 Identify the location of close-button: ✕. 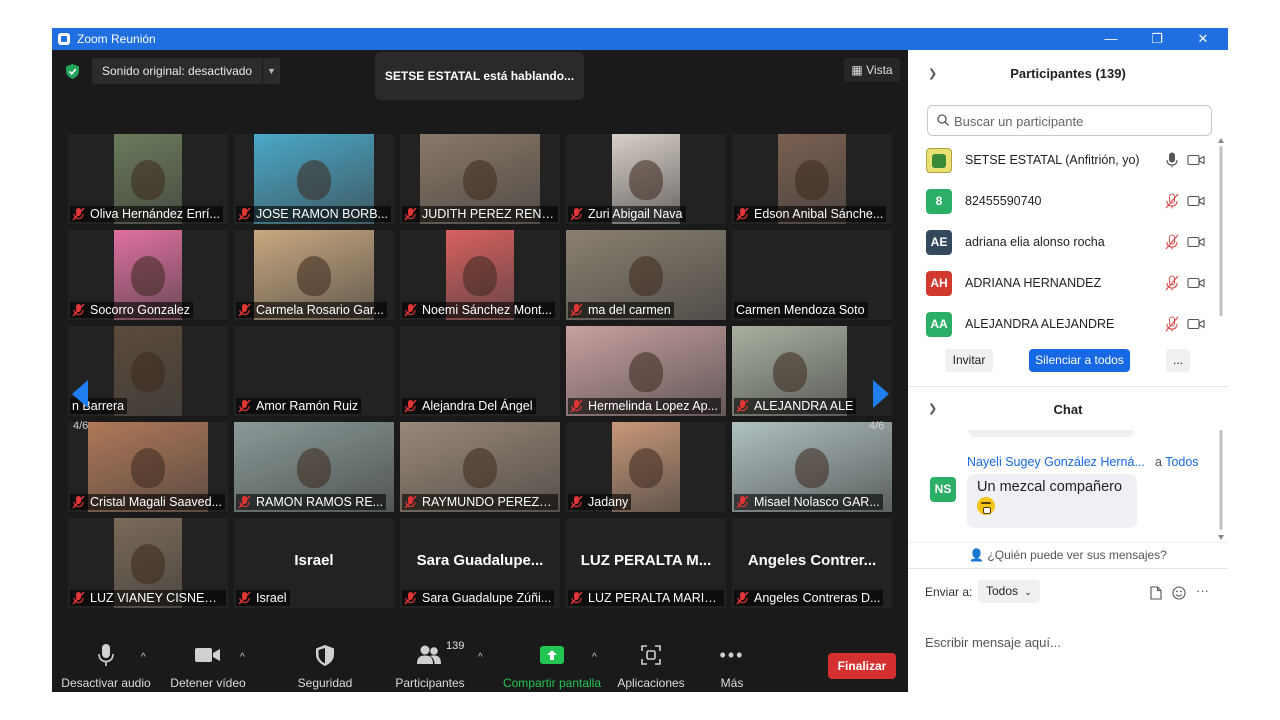
(1203, 39).